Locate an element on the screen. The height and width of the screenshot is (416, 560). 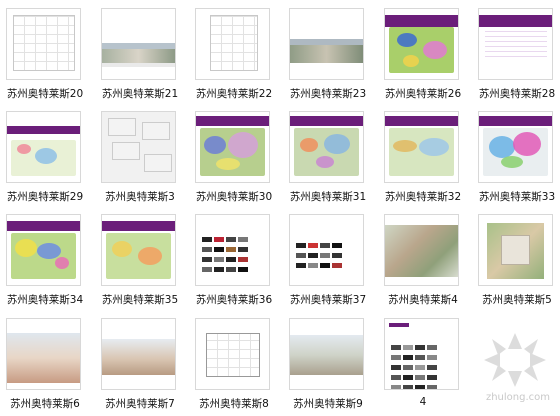
thumbnail-label: 苏州奥特莱斯9 is located at coordinates (328, 404).